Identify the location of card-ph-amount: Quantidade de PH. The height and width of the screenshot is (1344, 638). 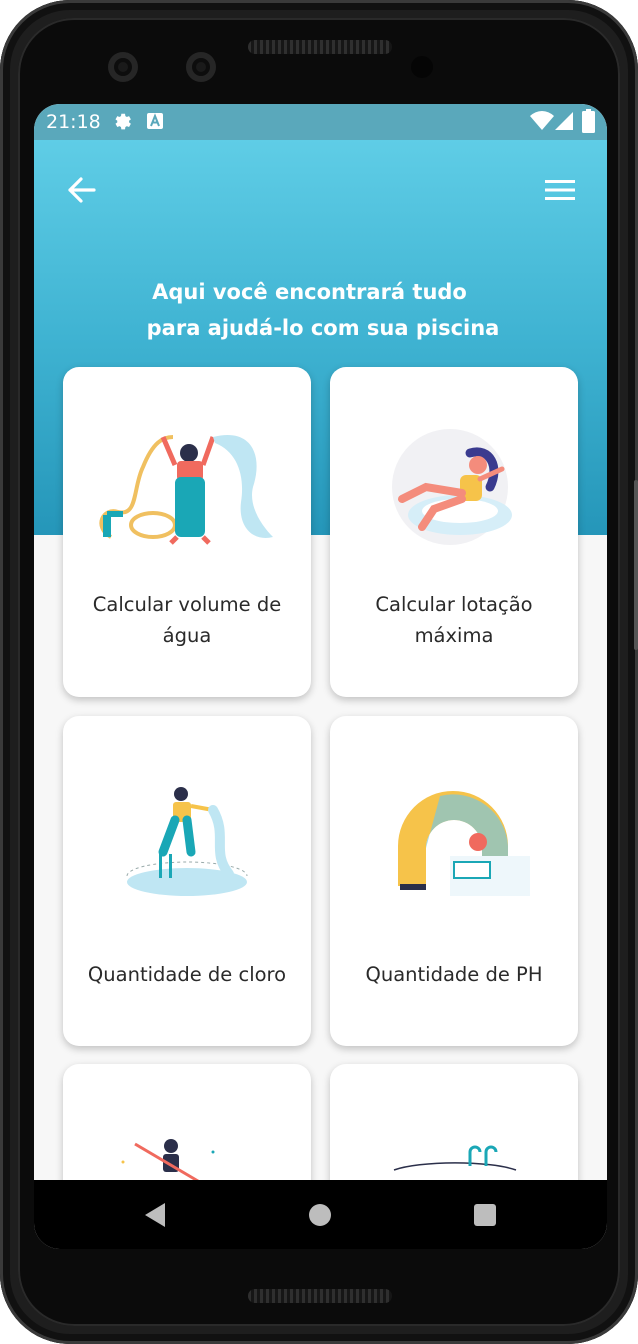
(454, 881).